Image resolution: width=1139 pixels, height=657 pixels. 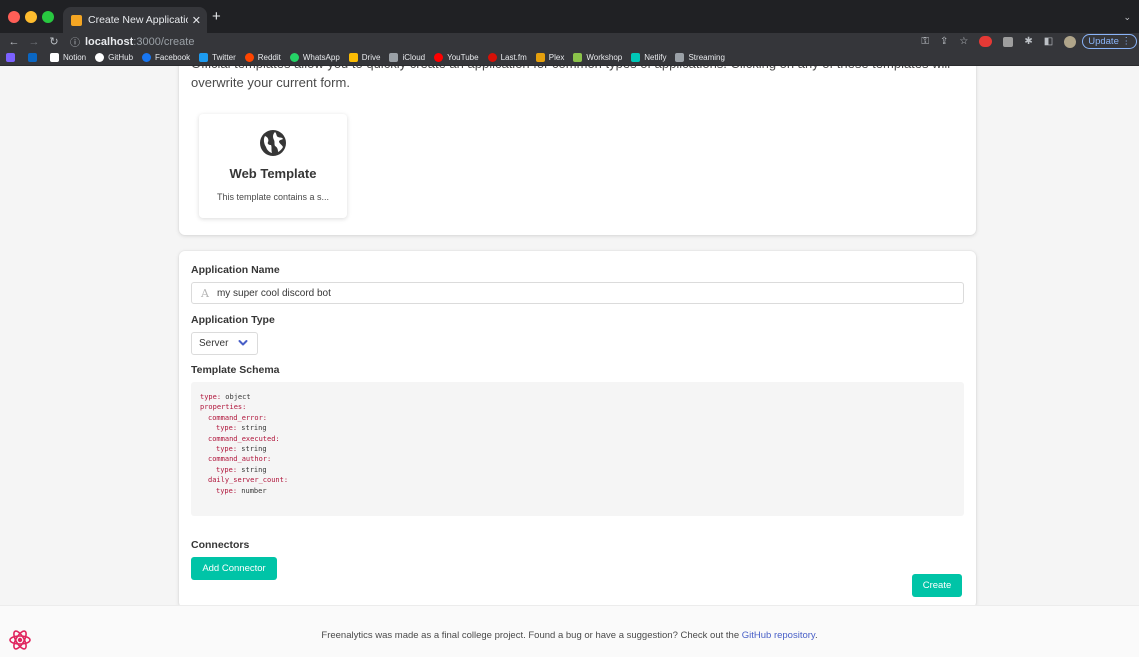 I want to click on bookmark-label: Reddit, so click(x=269, y=57).